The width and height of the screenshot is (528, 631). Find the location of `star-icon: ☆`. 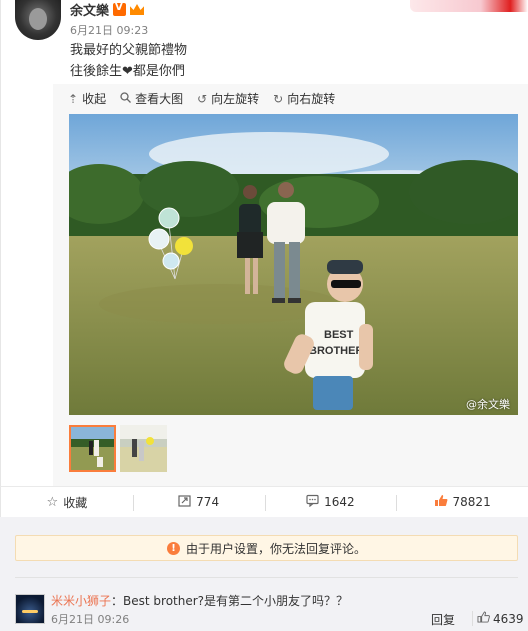

star-icon: ☆ is located at coordinates (52, 502).